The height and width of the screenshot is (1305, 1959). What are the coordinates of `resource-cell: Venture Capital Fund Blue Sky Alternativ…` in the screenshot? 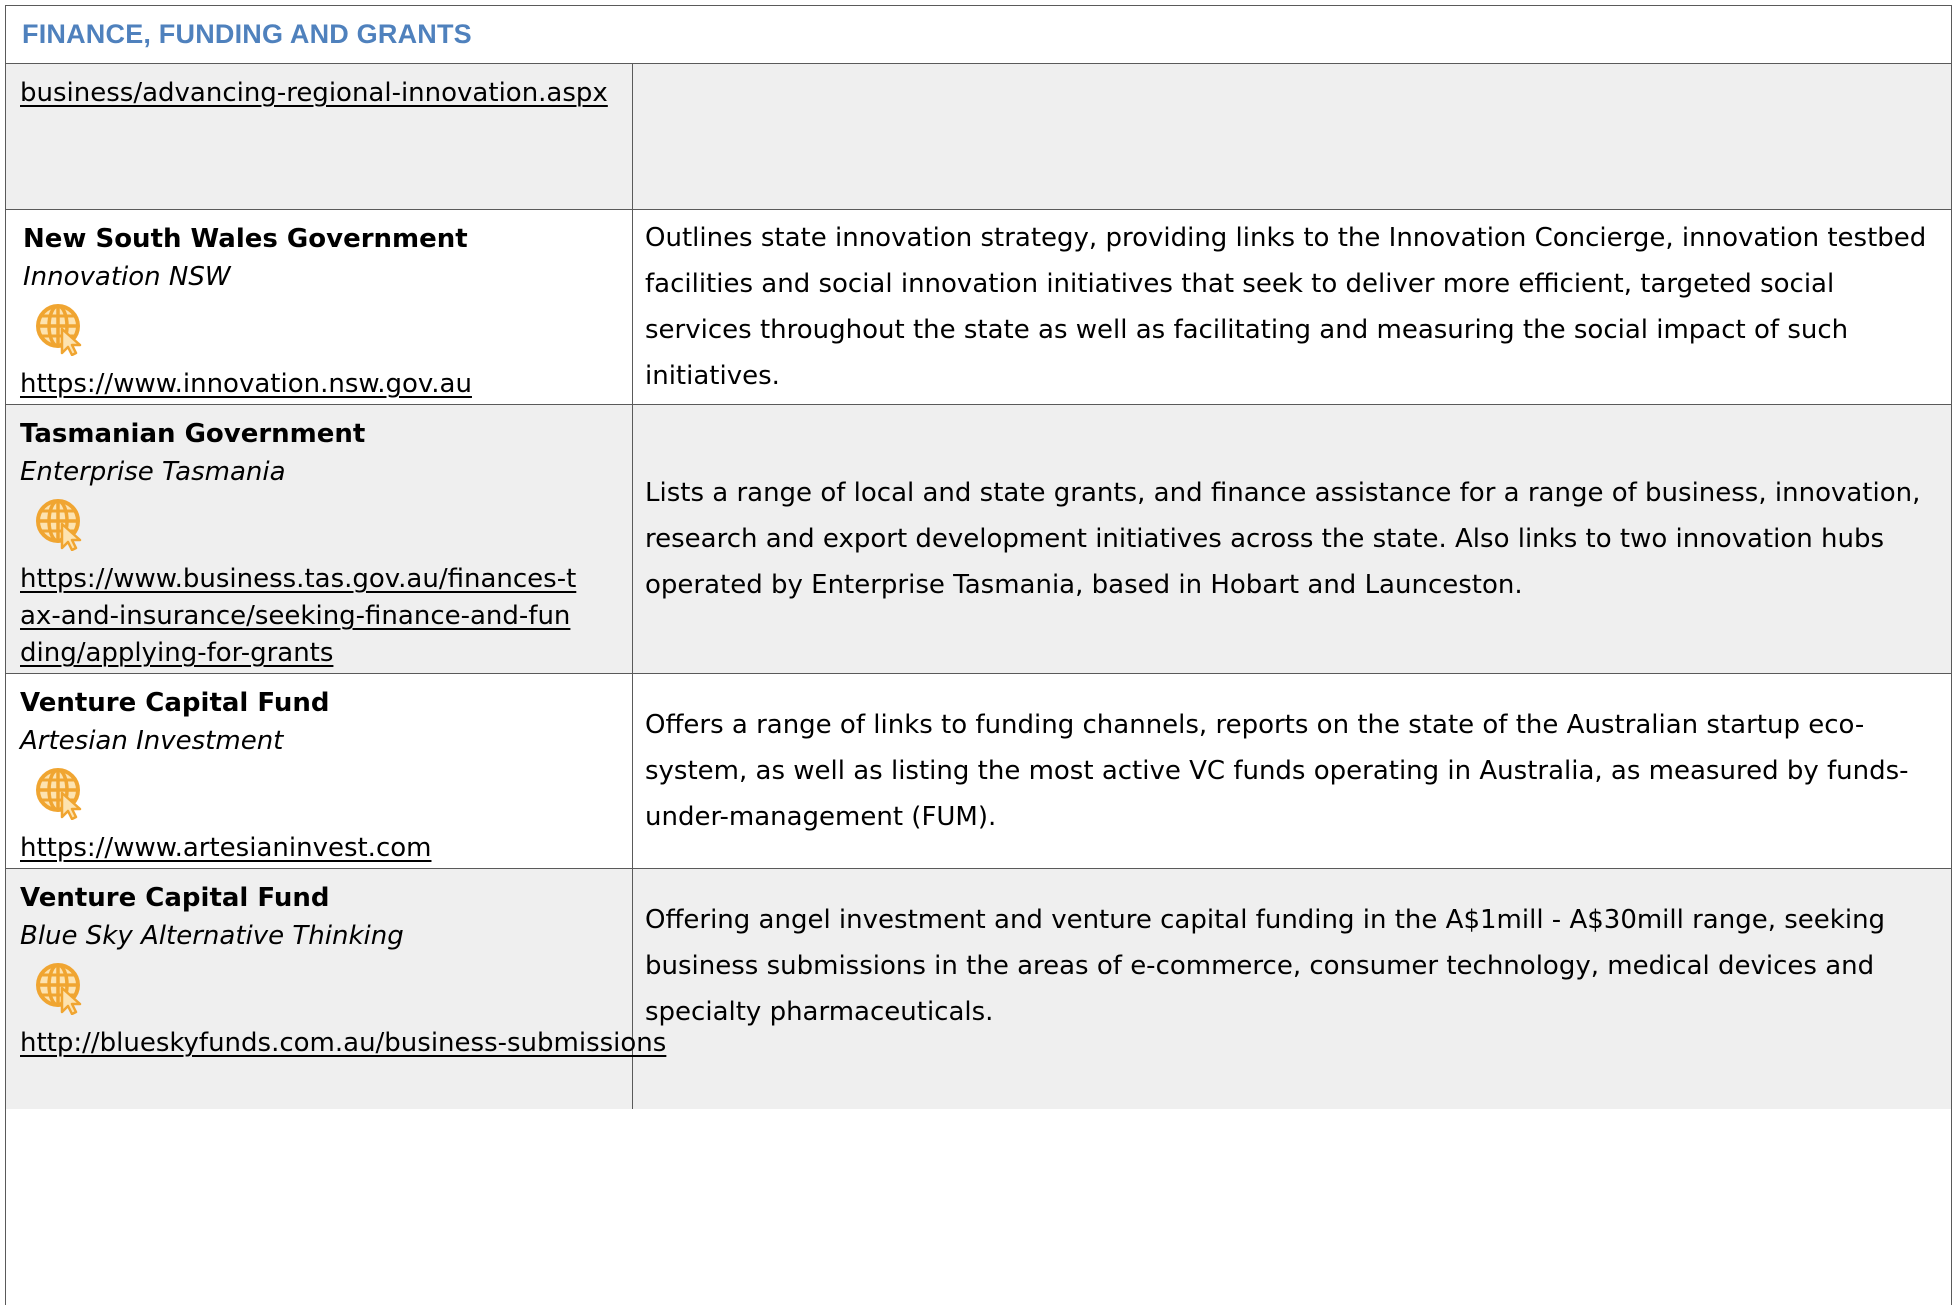 It's located at (336, 989).